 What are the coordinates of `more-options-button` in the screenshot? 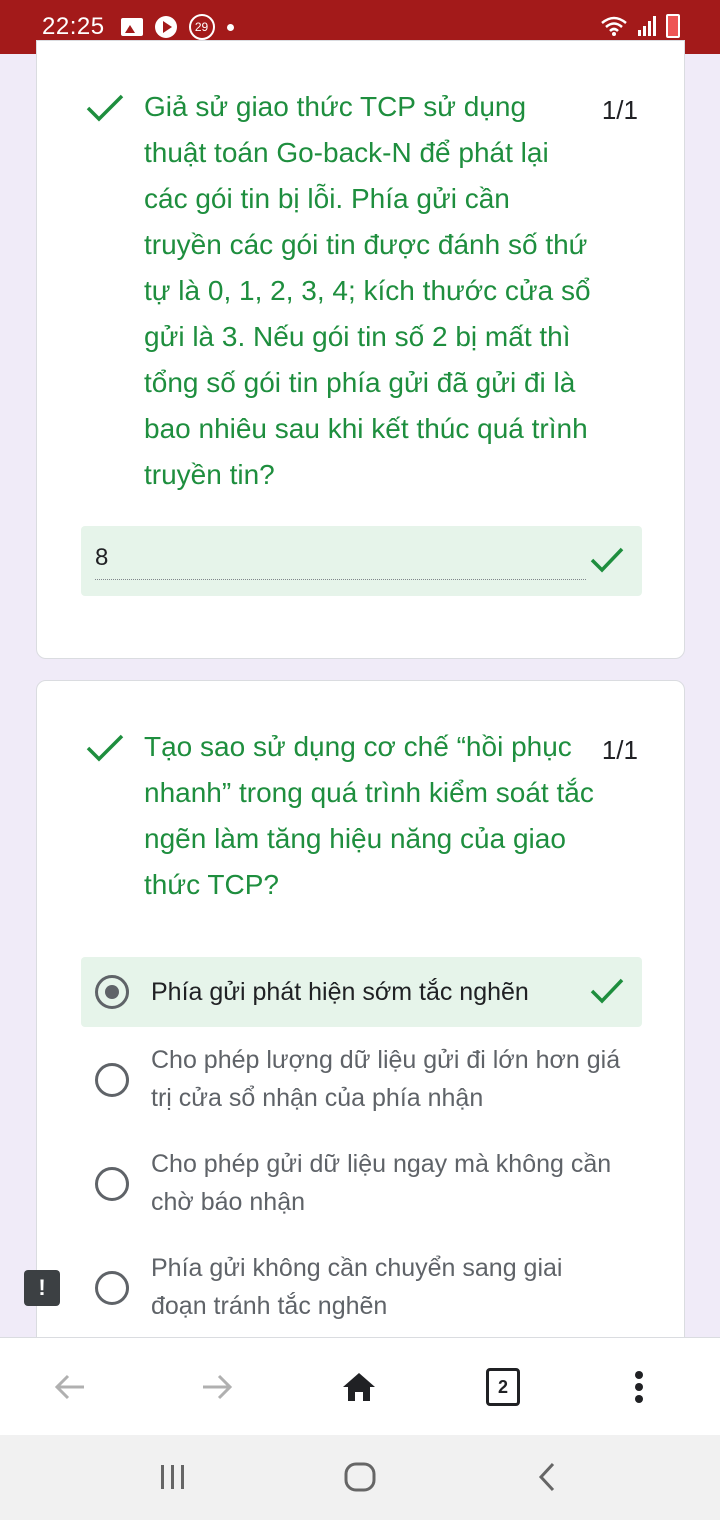 It's located at (639, 1387).